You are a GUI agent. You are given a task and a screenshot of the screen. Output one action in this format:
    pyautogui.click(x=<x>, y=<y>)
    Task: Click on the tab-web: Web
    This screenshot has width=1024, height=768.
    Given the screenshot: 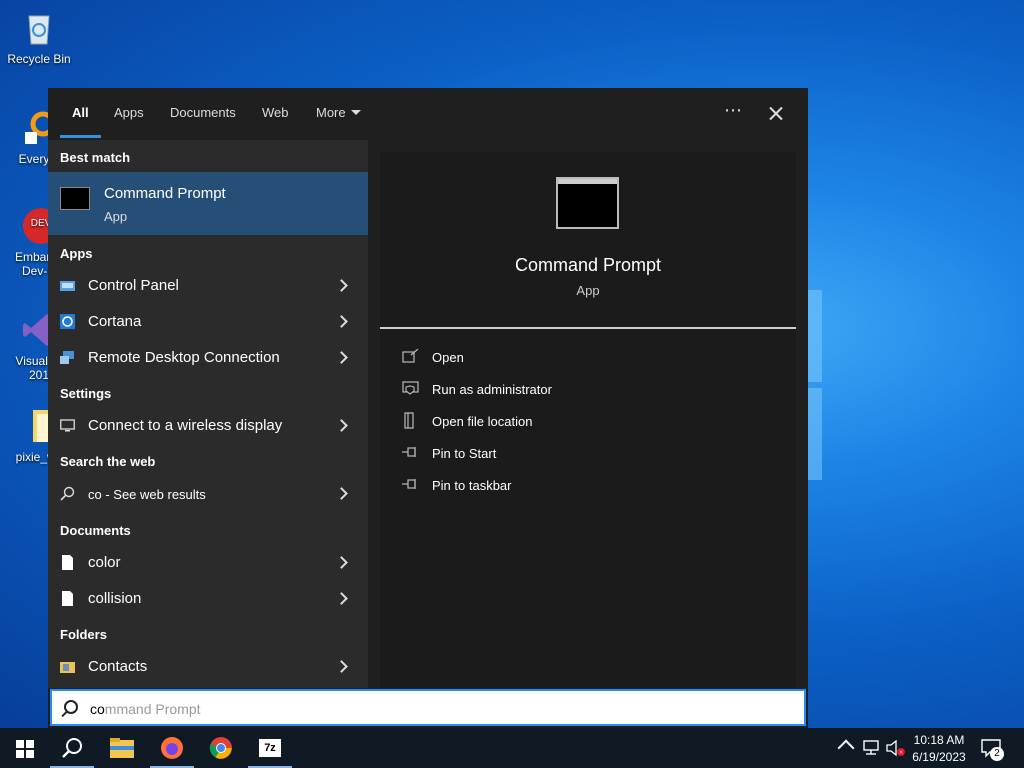 What is the action you would take?
    pyautogui.click(x=275, y=112)
    